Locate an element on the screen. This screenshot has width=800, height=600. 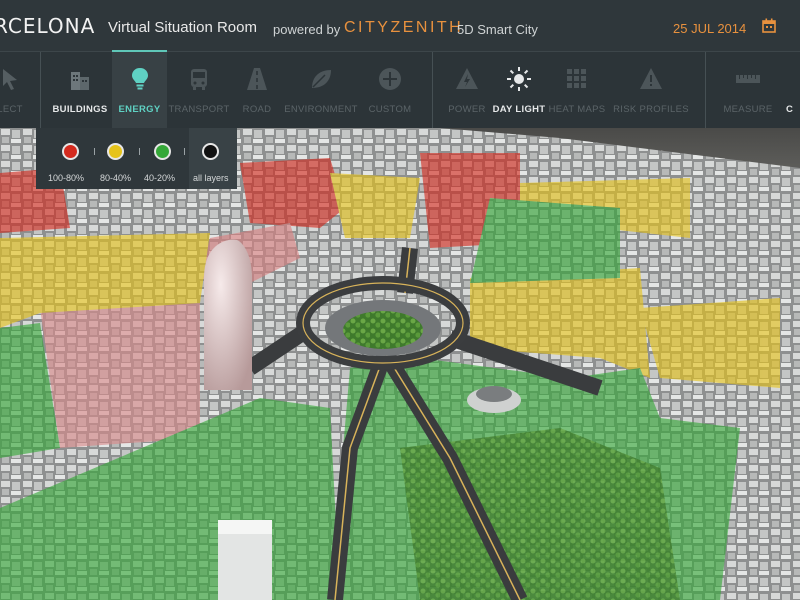
tool-buildings: BUILDINGS is located at coordinates (80, 90).